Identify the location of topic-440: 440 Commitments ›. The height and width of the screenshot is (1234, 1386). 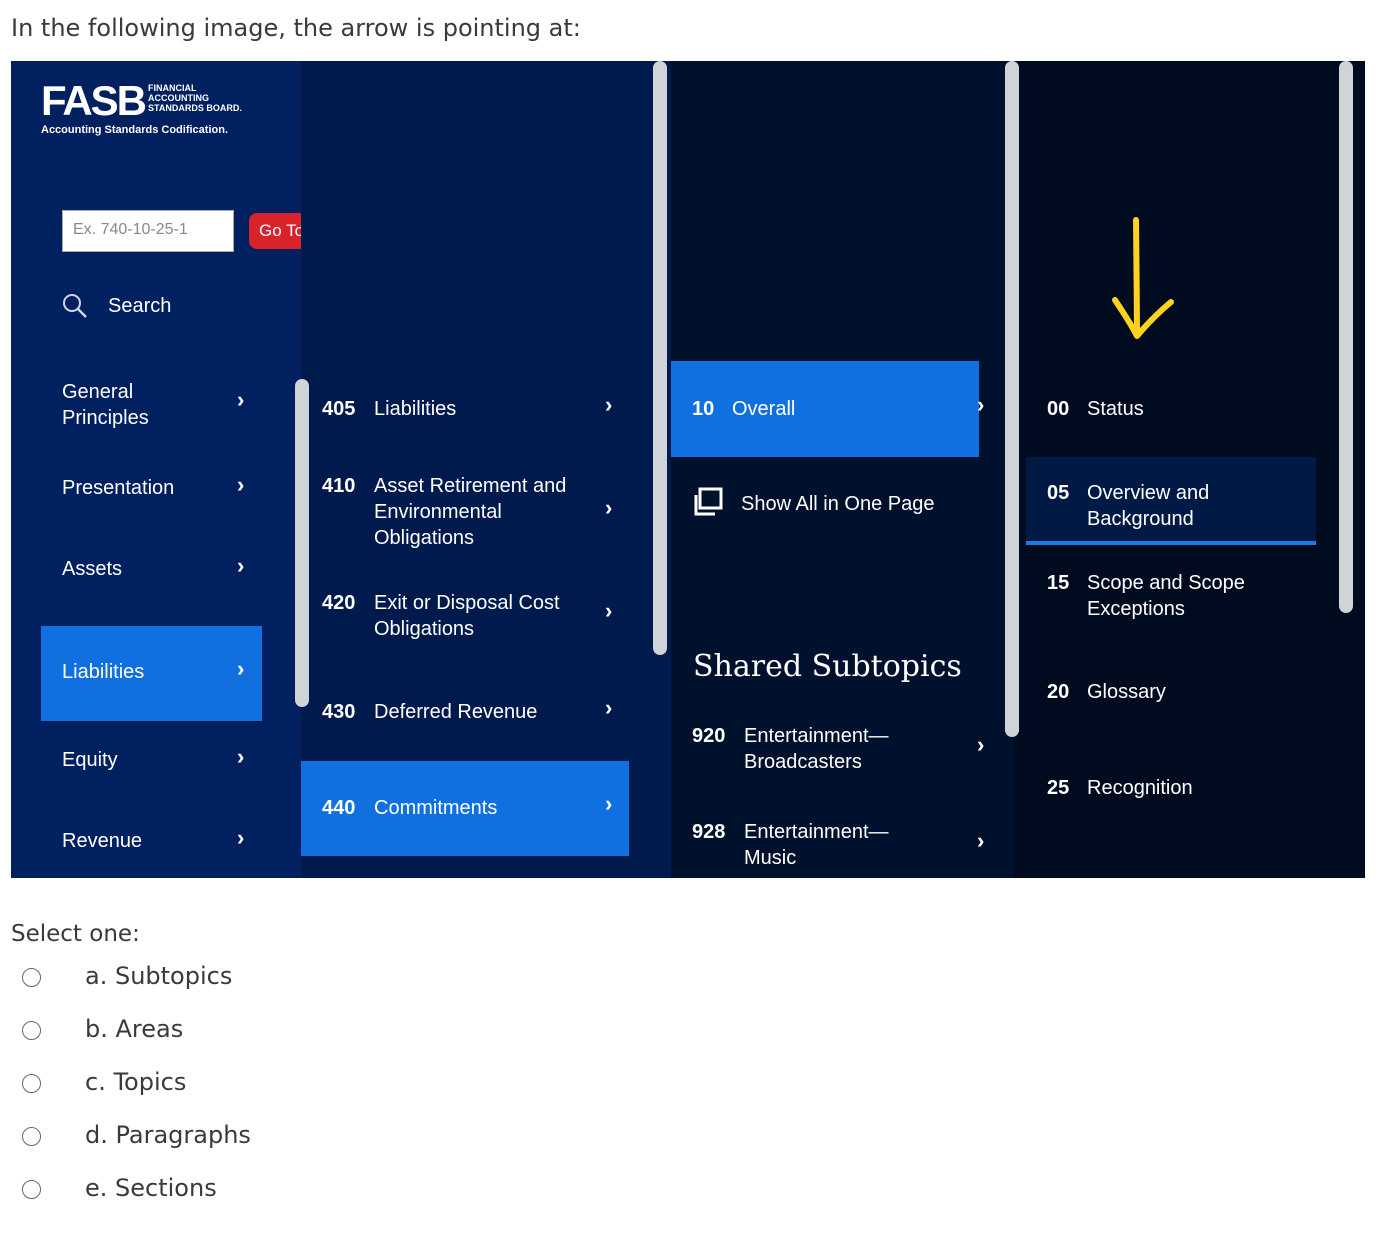
(482, 806).